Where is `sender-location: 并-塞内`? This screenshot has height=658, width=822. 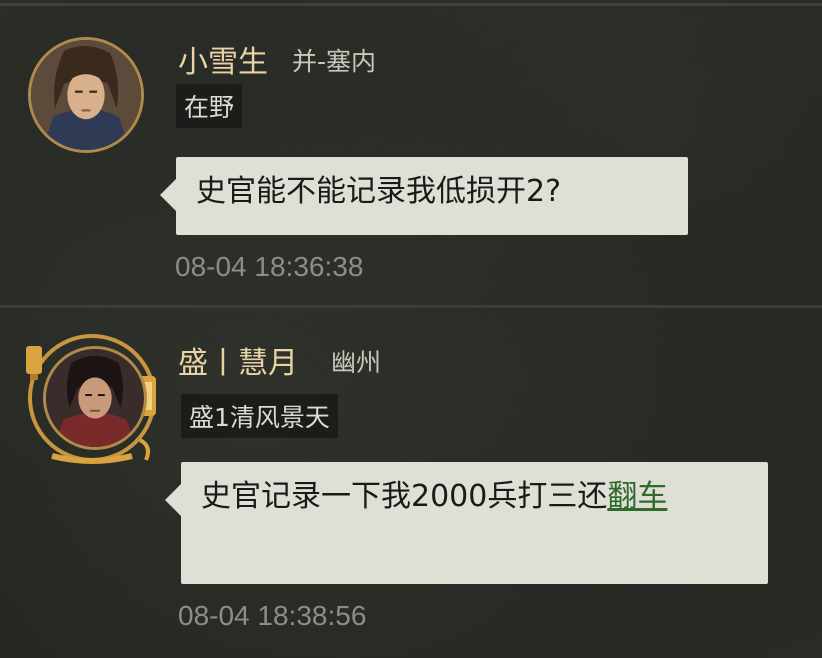 sender-location: 并-塞内 is located at coordinates (334, 61).